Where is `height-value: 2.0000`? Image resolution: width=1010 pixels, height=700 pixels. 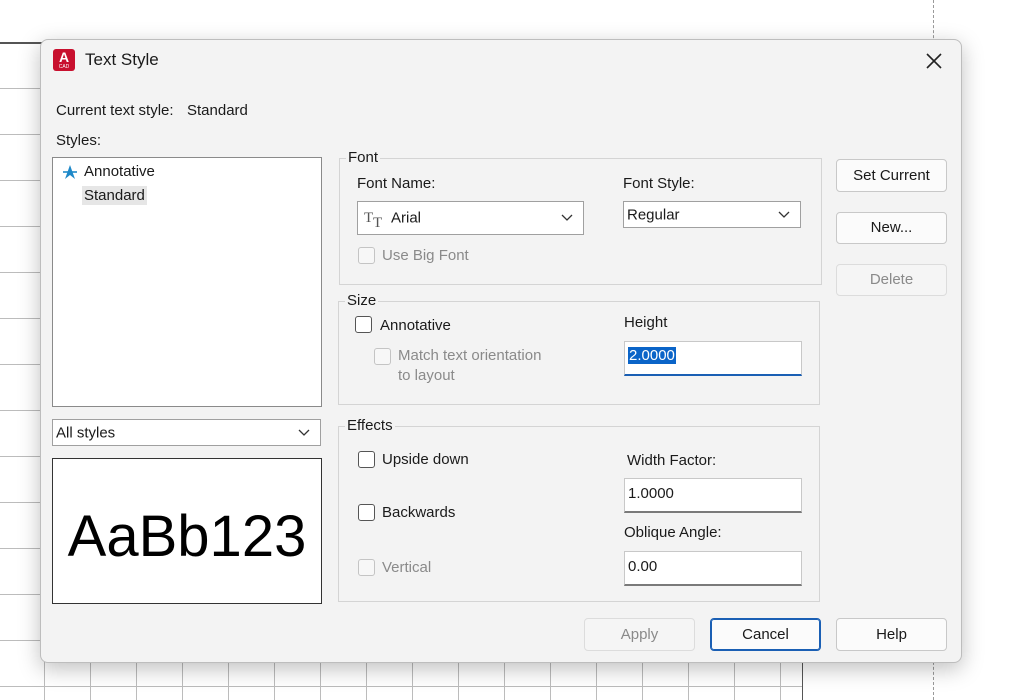 height-value: 2.0000 is located at coordinates (652, 355).